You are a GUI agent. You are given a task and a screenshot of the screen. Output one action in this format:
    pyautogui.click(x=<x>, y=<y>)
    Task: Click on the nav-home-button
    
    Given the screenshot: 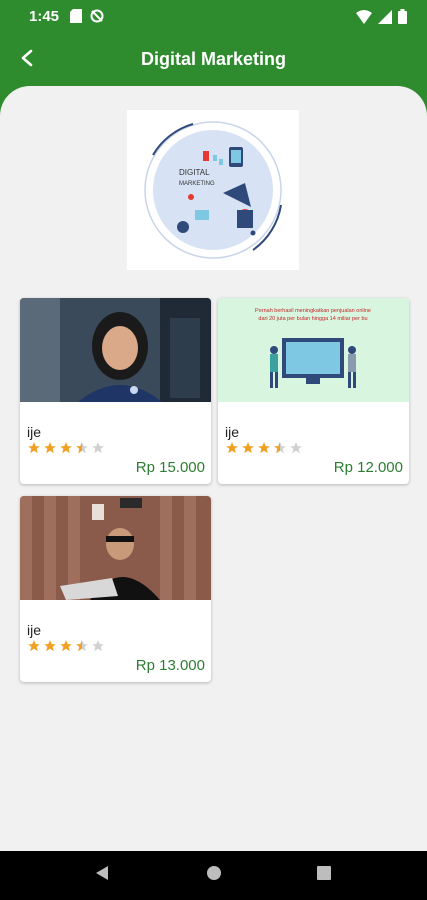 What is the action you would take?
    pyautogui.click(x=214, y=875)
    